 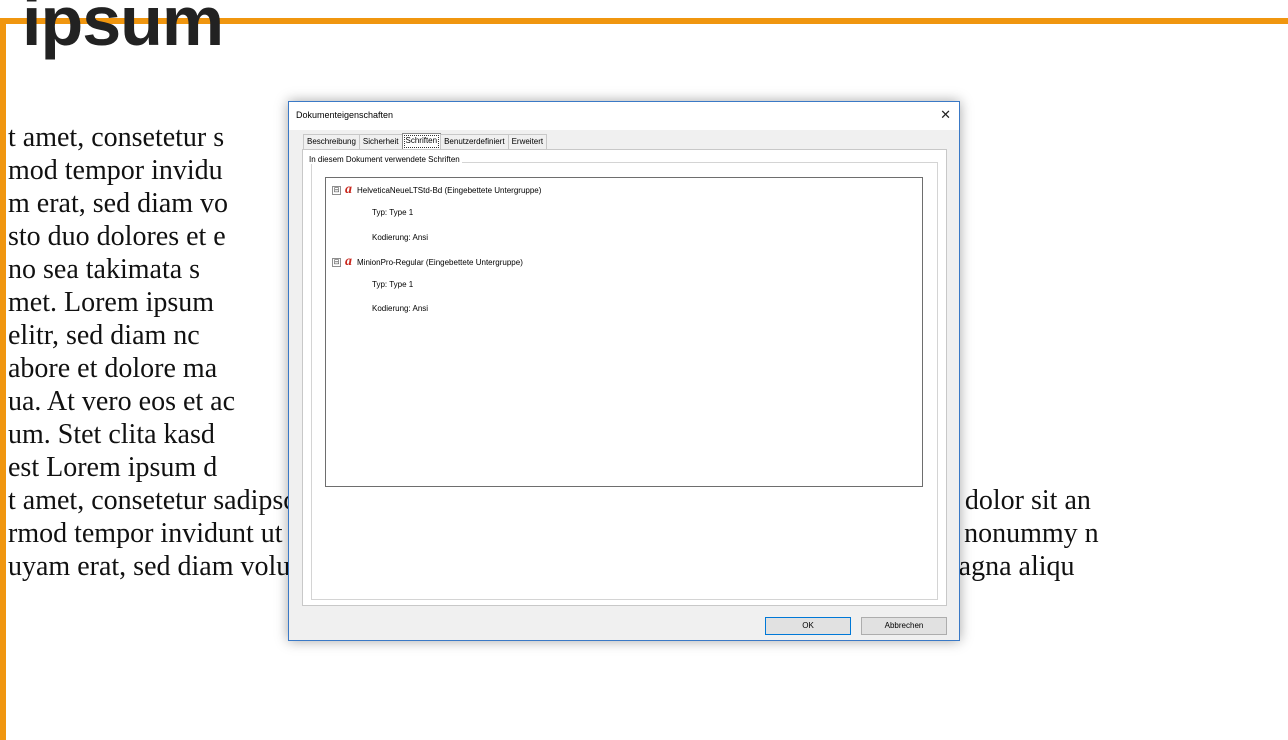 What do you see at coordinates (123, 30) in the screenshot?
I see `page-heading: ipsum` at bounding box center [123, 30].